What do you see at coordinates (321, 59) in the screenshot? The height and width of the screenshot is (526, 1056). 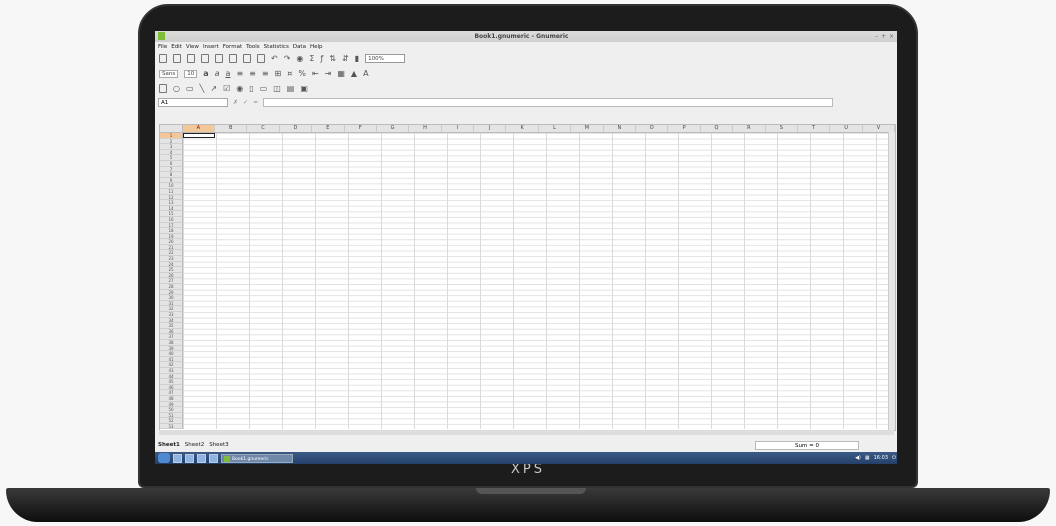 I see `function-icon: ƒ` at bounding box center [321, 59].